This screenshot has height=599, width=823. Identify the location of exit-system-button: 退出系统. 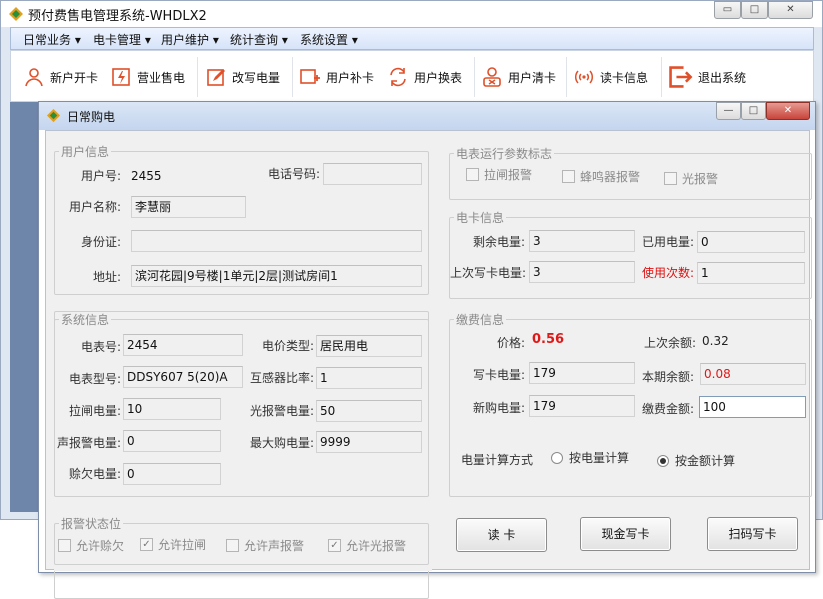
(706, 77).